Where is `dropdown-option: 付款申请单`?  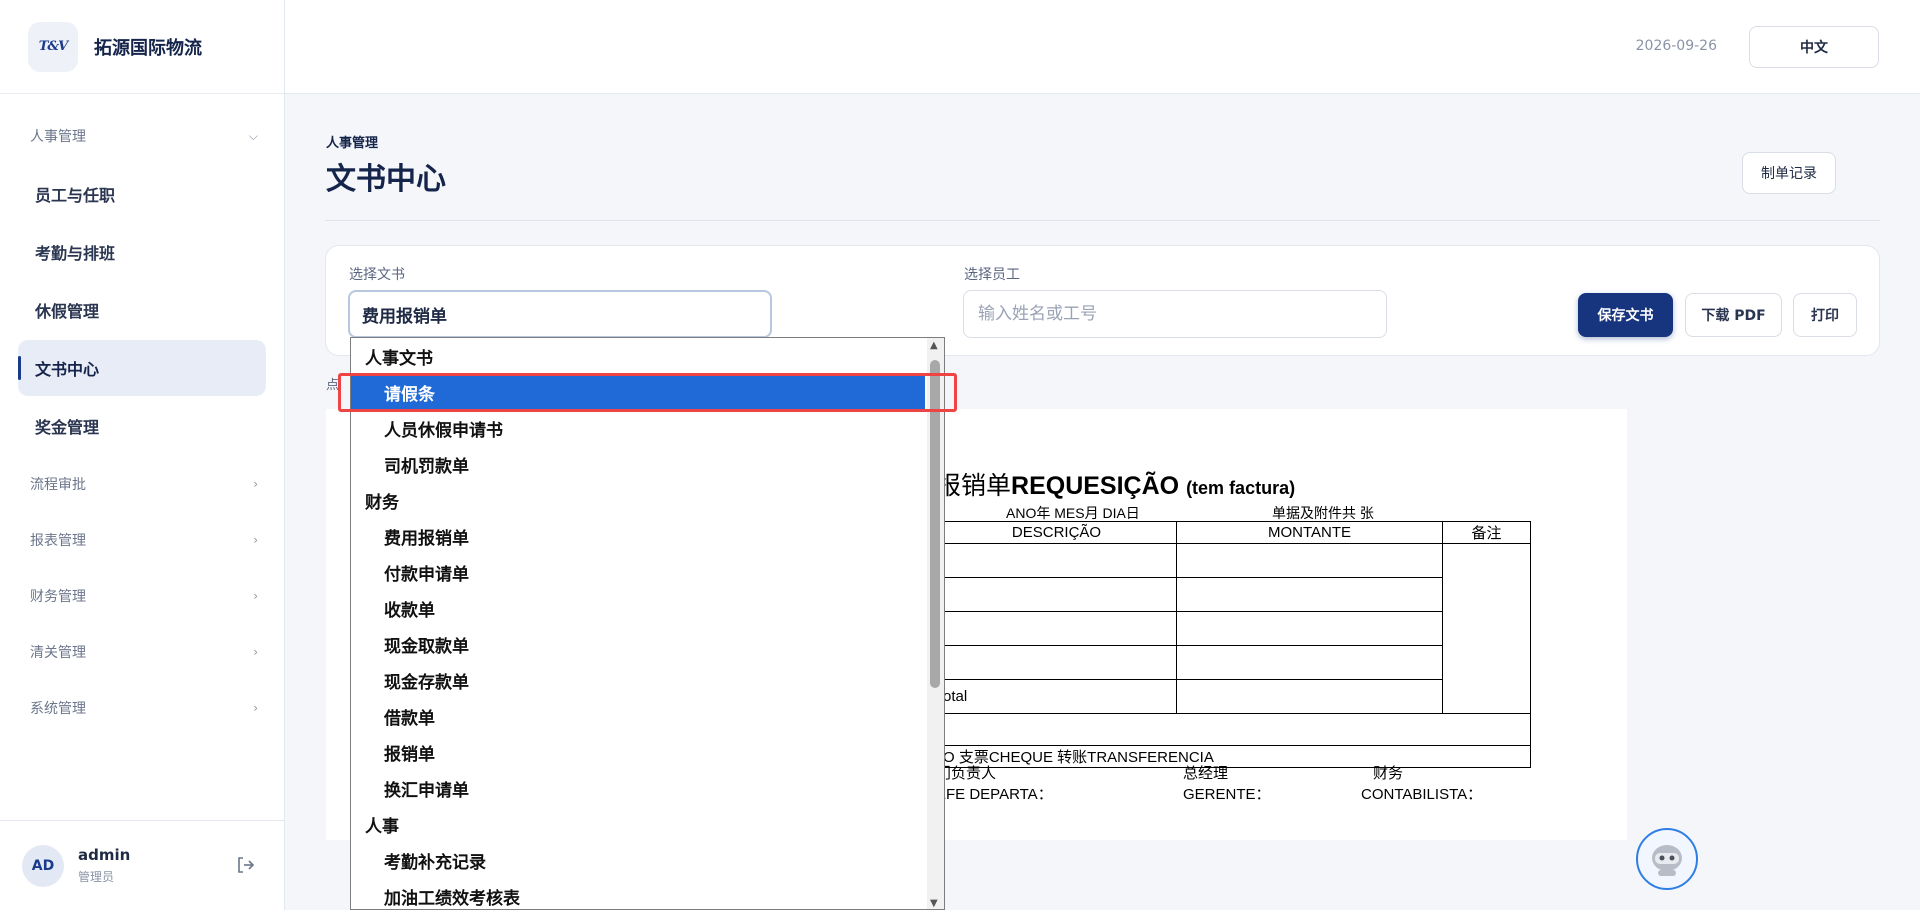 dropdown-option: 付款申请单 is located at coordinates (647, 572).